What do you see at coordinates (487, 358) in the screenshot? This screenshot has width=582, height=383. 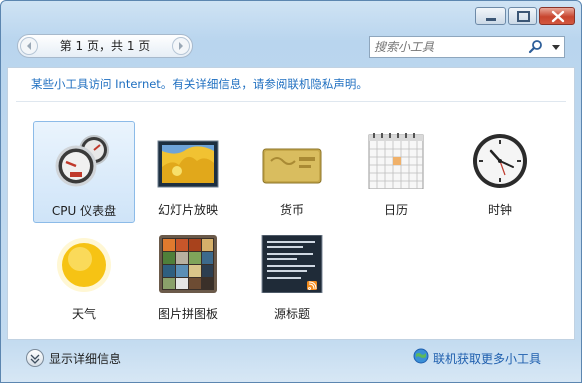 I see `get-more-gadgets-link: 联机获取更多小工具` at bounding box center [487, 358].